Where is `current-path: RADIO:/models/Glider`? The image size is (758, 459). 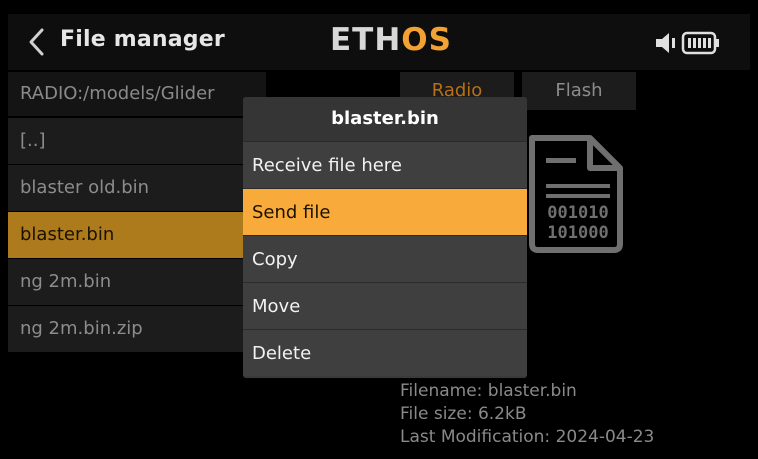 current-path: RADIO:/models/Glider is located at coordinates (137, 94).